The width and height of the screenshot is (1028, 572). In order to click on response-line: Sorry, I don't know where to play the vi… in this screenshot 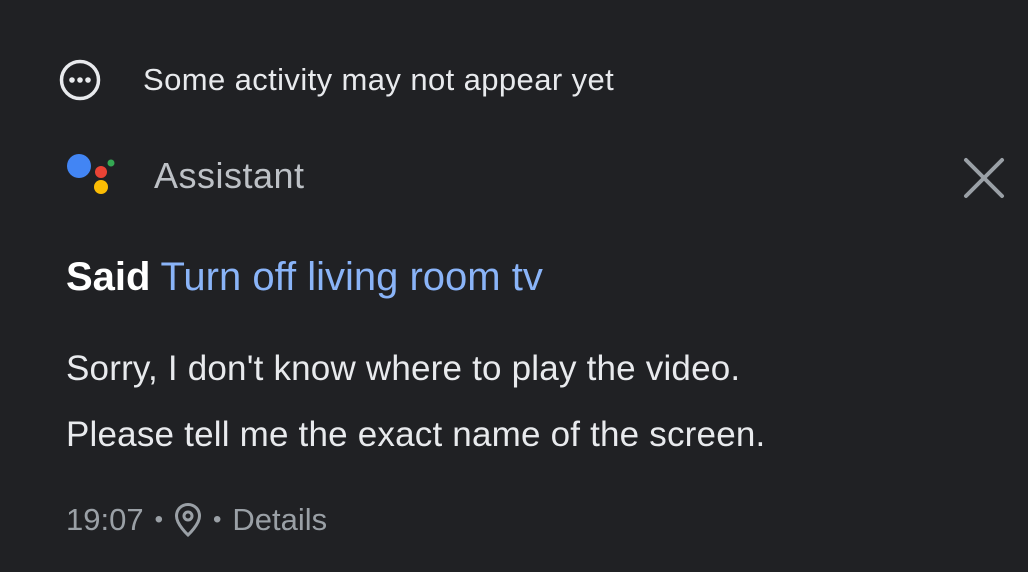, I will do `click(403, 368)`.